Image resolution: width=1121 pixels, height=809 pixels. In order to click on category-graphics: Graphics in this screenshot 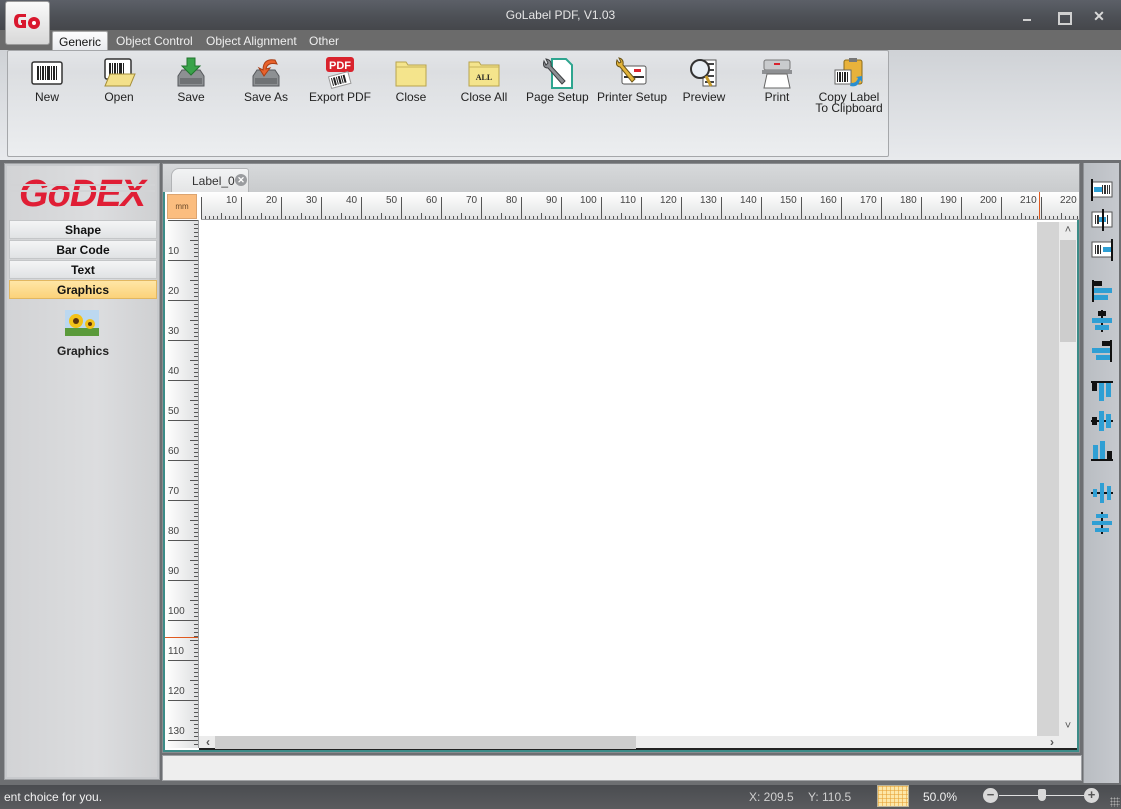, I will do `click(83, 289)`.